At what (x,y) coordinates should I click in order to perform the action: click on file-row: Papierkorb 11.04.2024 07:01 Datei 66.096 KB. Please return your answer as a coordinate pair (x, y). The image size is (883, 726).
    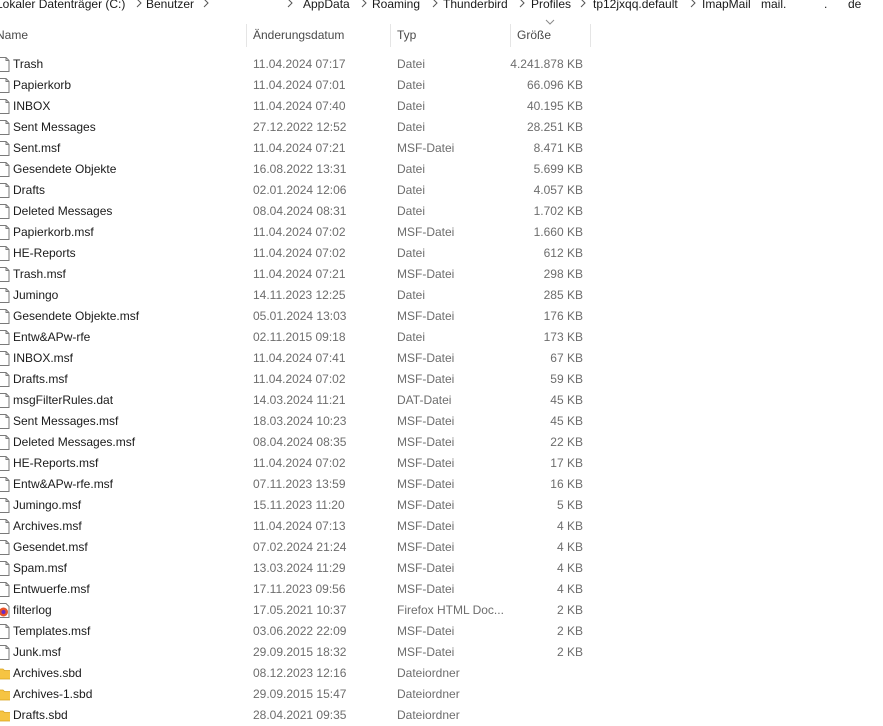
    Looking at the image, I should click on (441, 85).